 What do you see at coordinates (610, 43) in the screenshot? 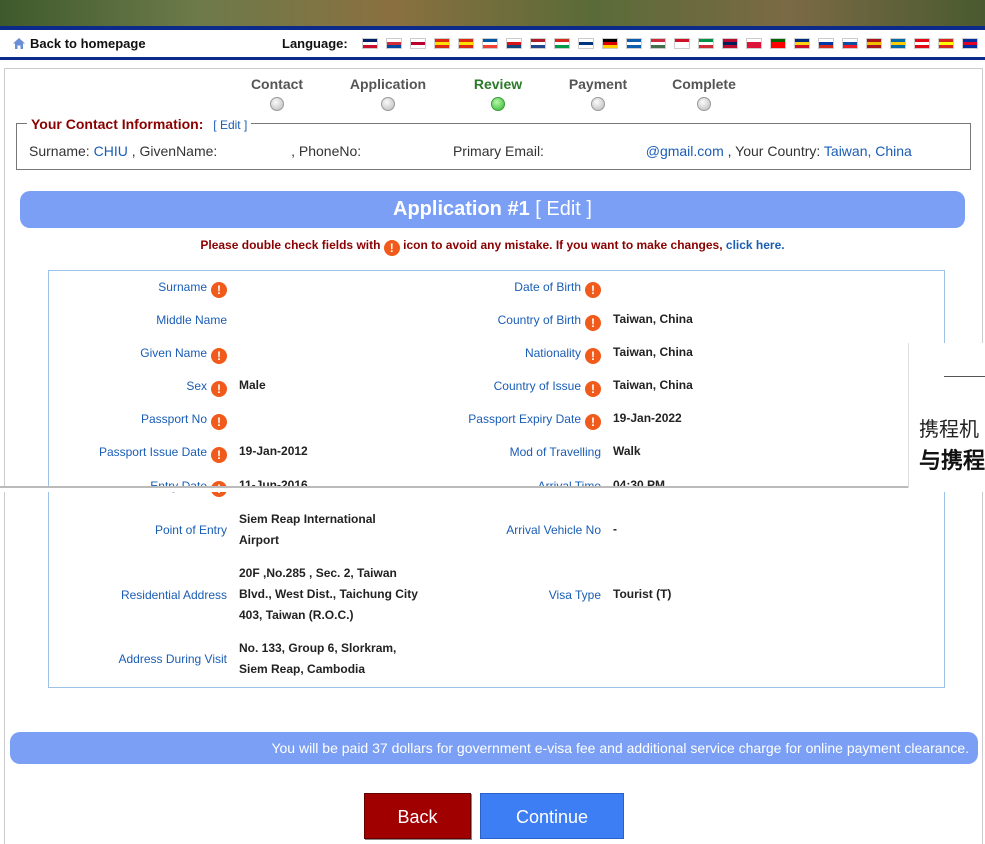
I see `flag-germany-icon` at bounding box center [610, 43].